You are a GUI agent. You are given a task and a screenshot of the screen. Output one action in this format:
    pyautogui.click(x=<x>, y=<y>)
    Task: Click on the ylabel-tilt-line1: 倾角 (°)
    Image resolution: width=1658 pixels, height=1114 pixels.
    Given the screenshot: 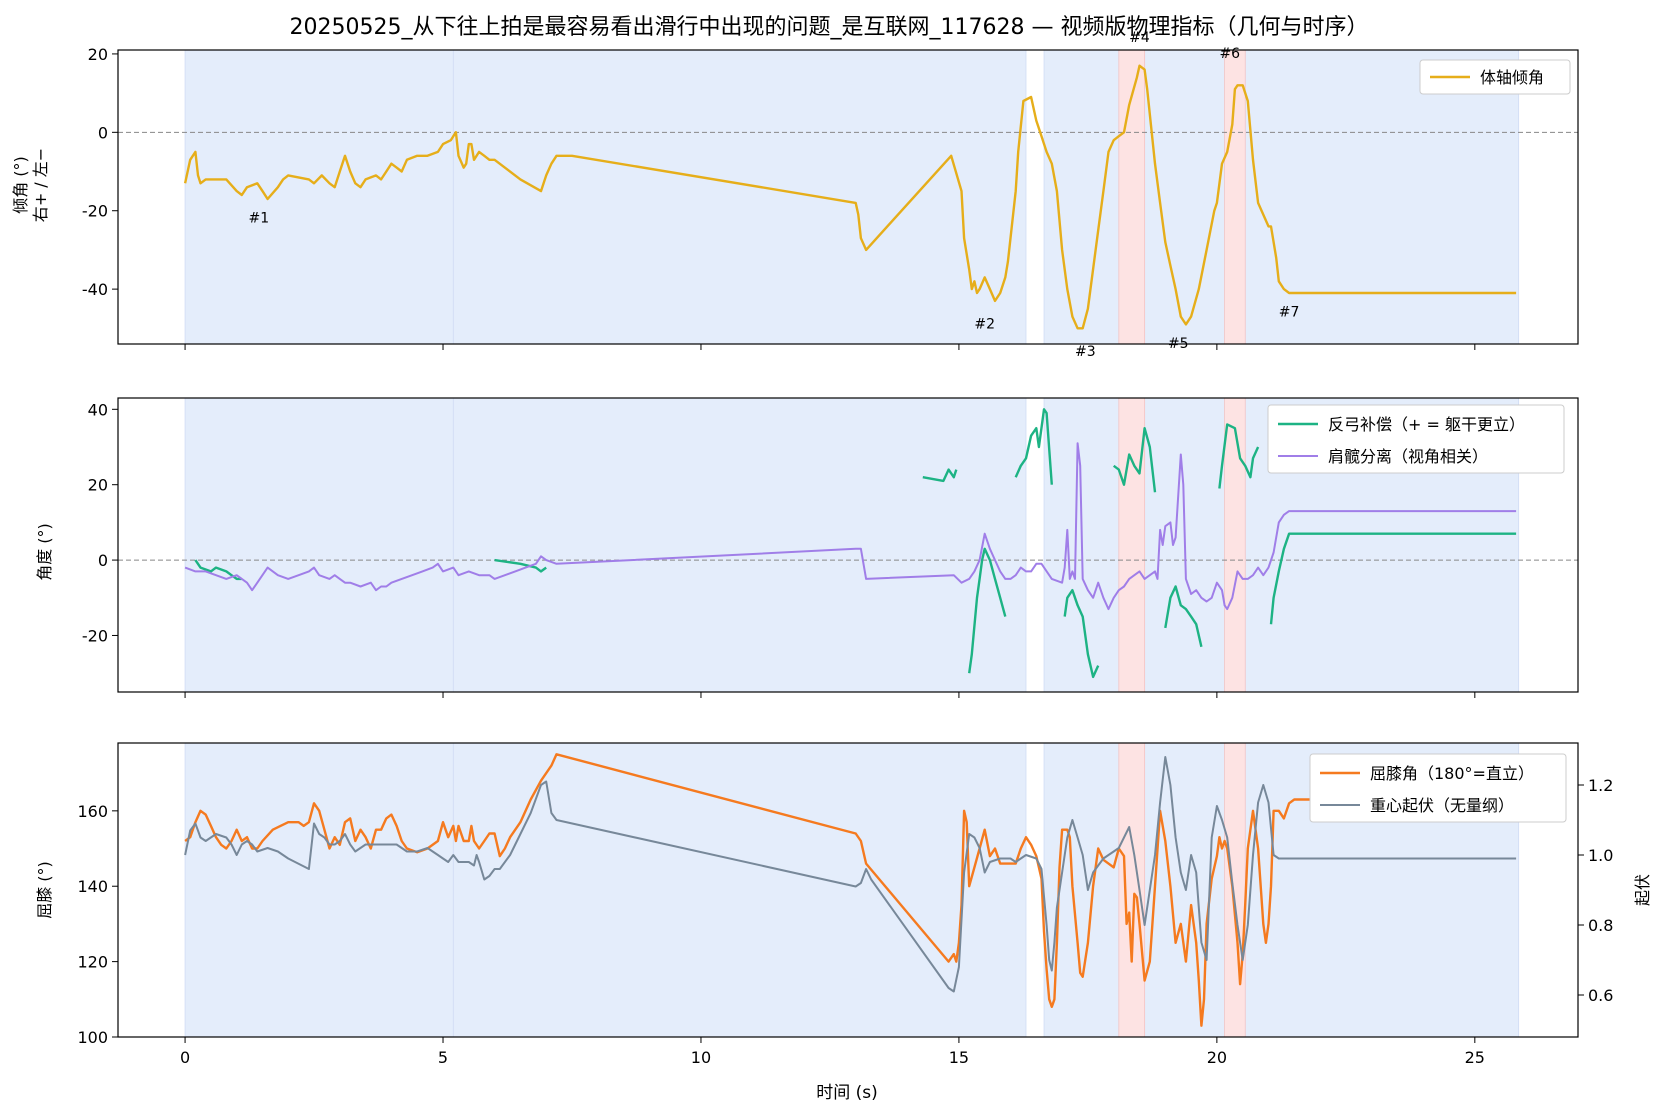 What is the action you would take?
    pyautogui.click(x=20, y=185)
    